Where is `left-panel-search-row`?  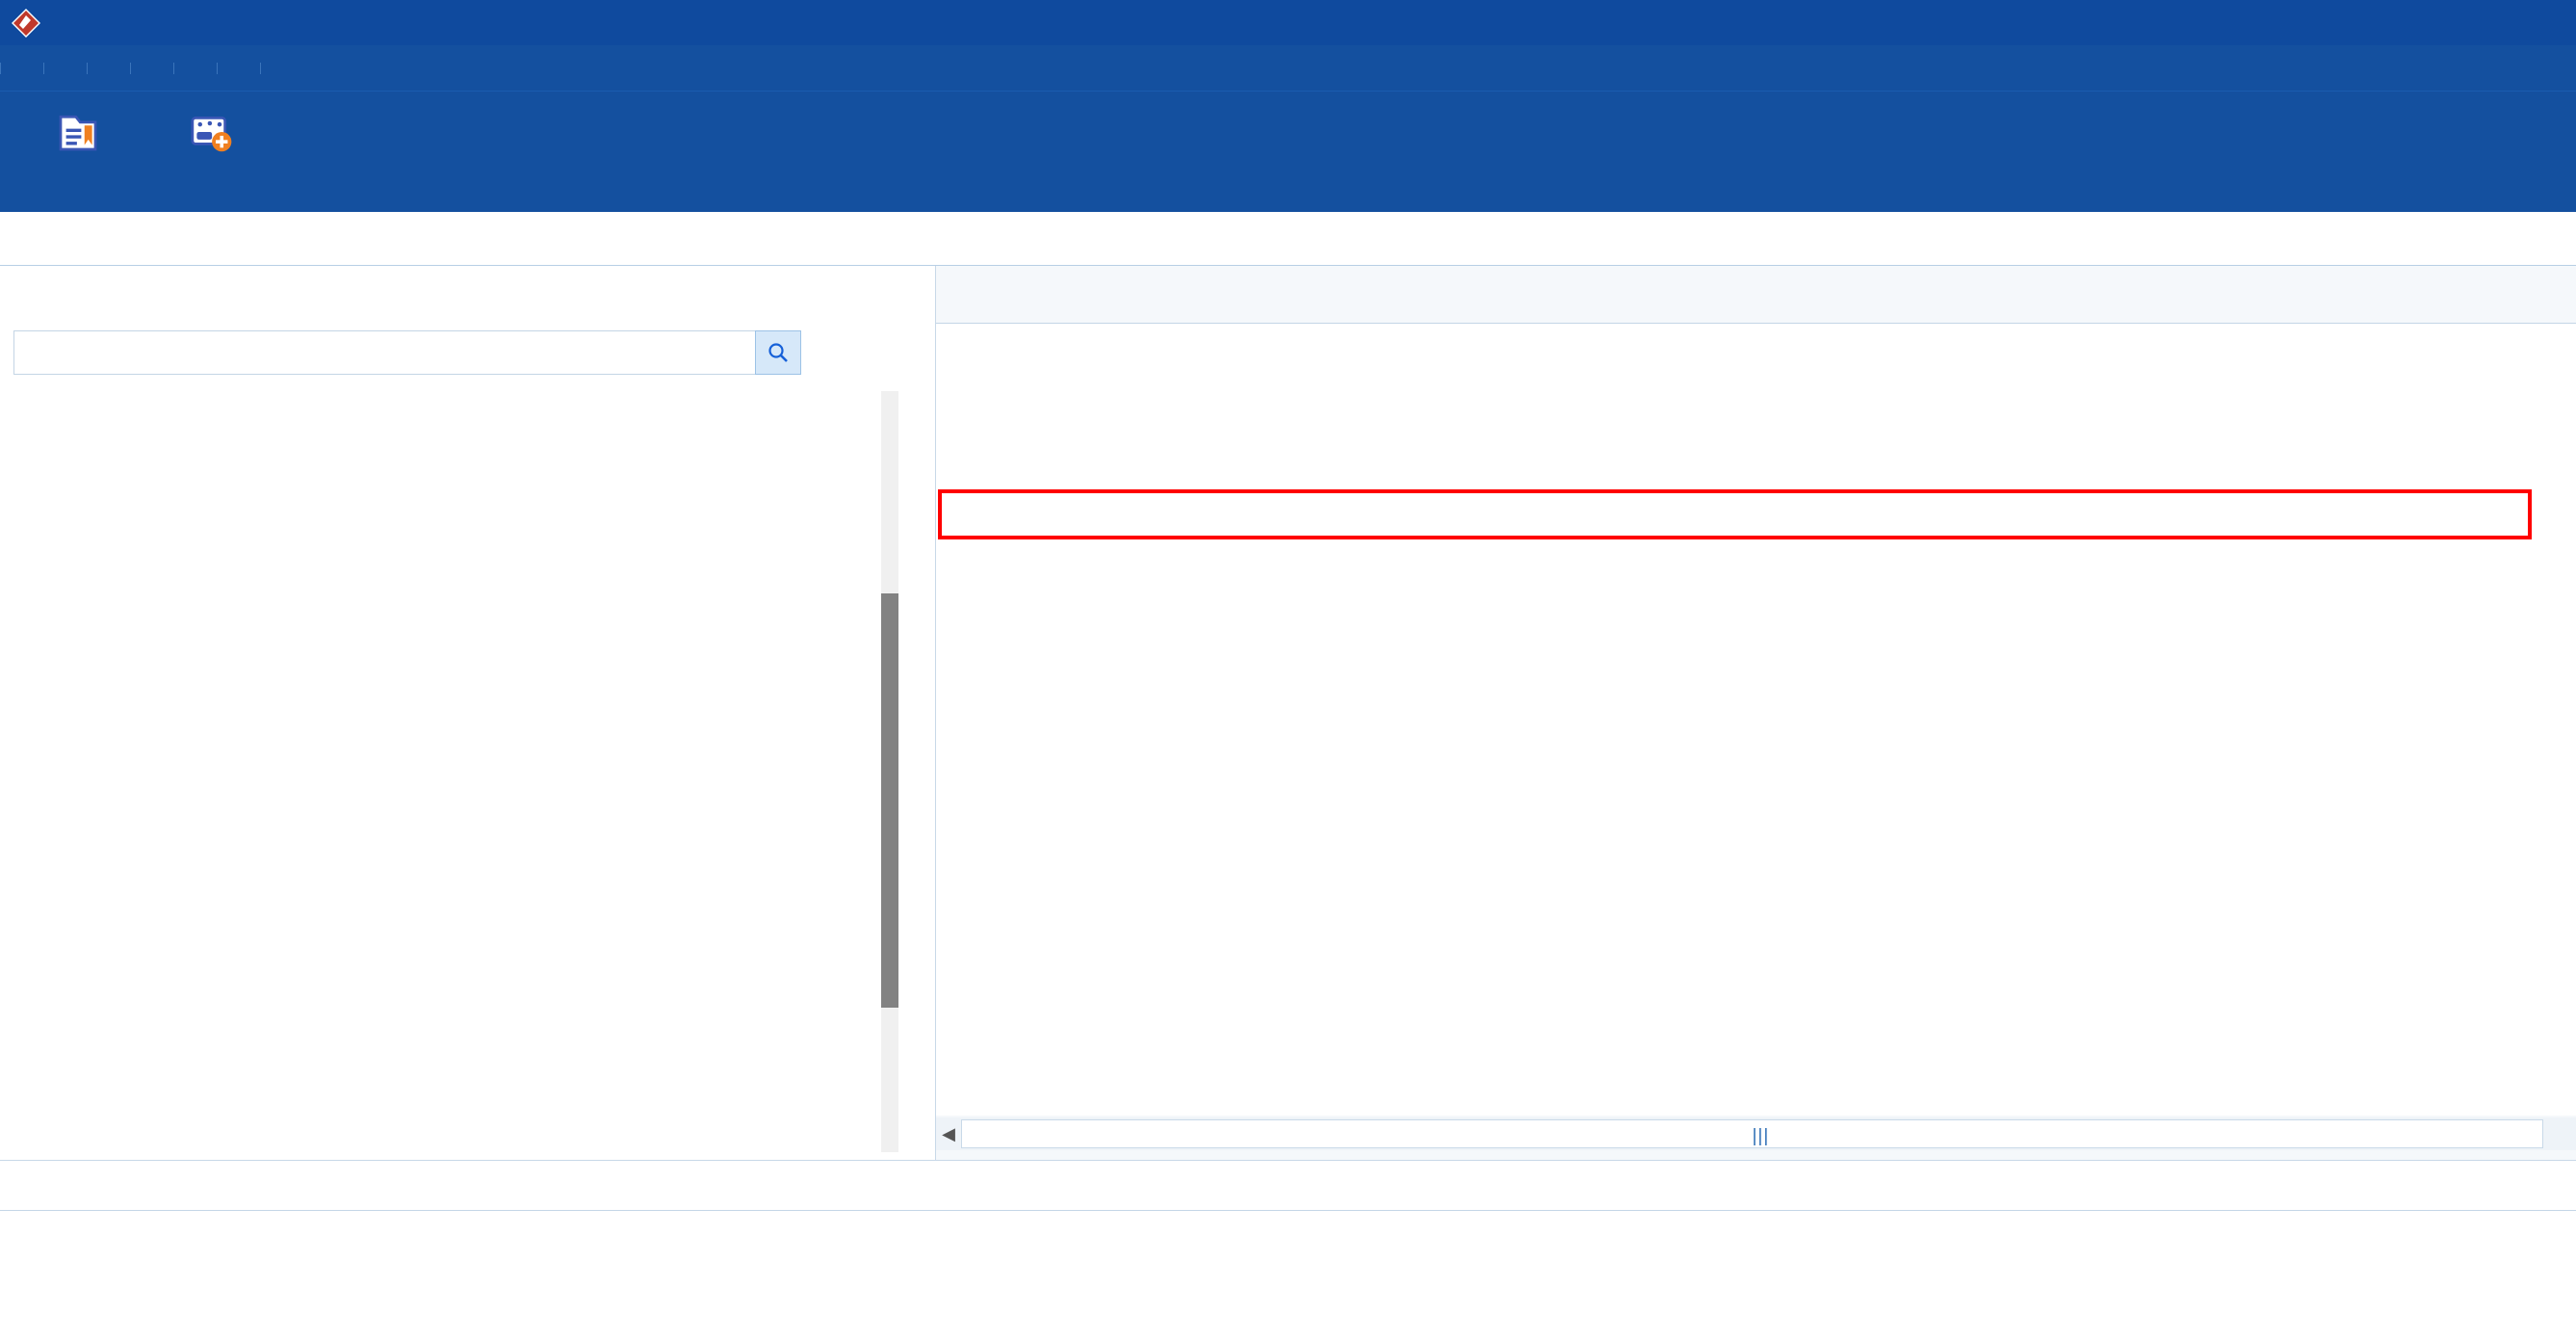 left-panel-search-row is located at coordinates (467, 352).